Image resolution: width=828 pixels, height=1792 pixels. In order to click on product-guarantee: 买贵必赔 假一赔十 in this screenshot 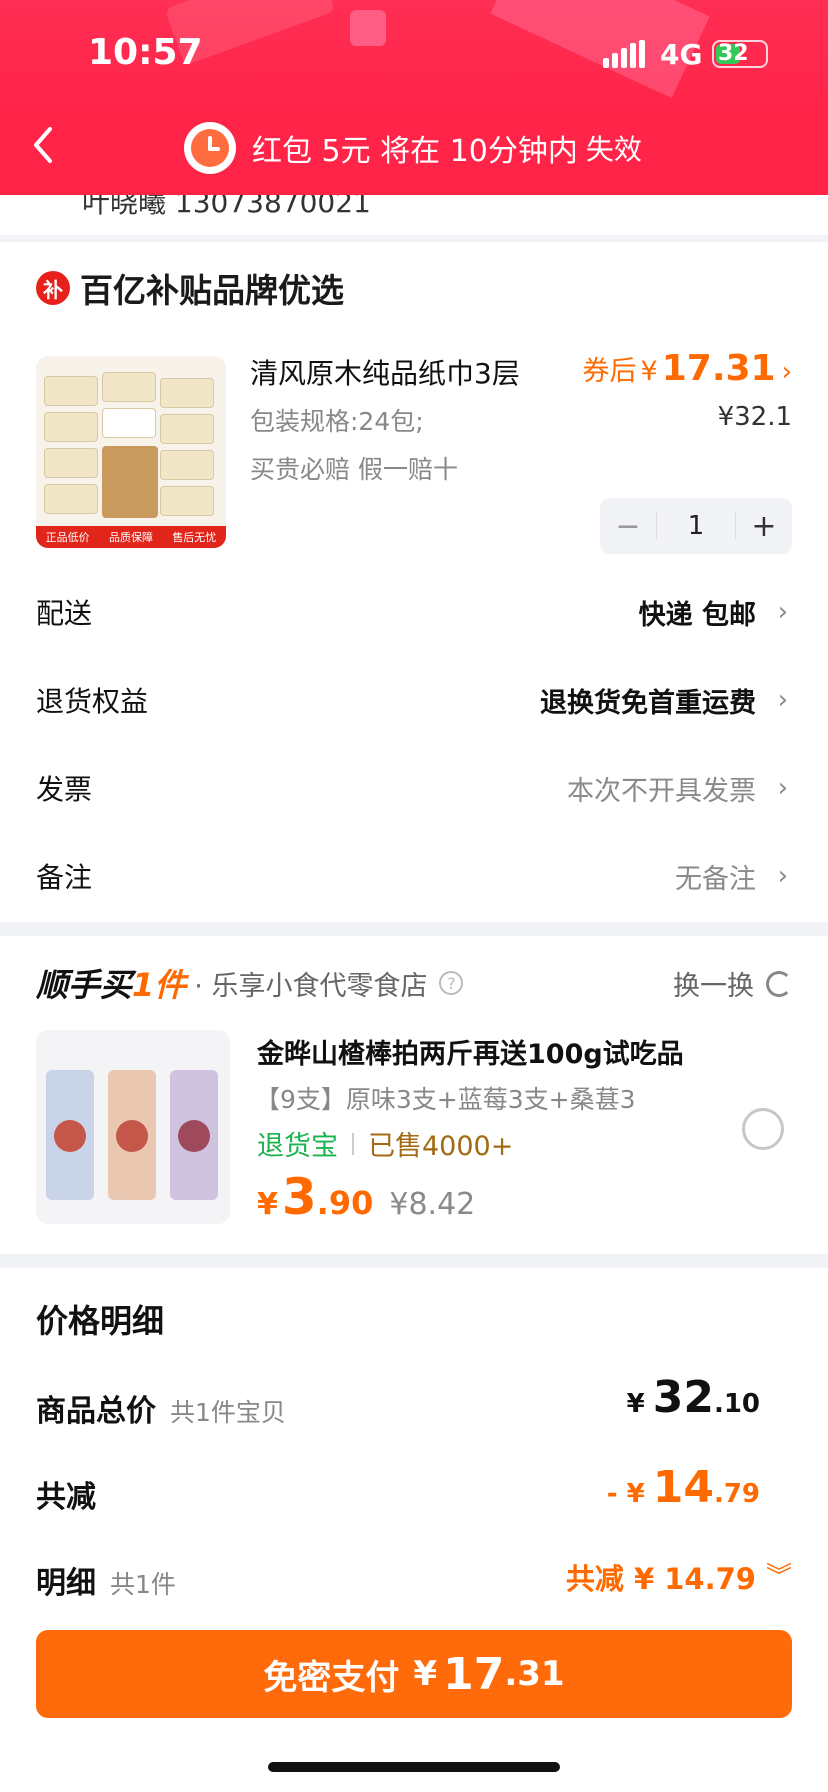, I will do `click(354, 469)`.